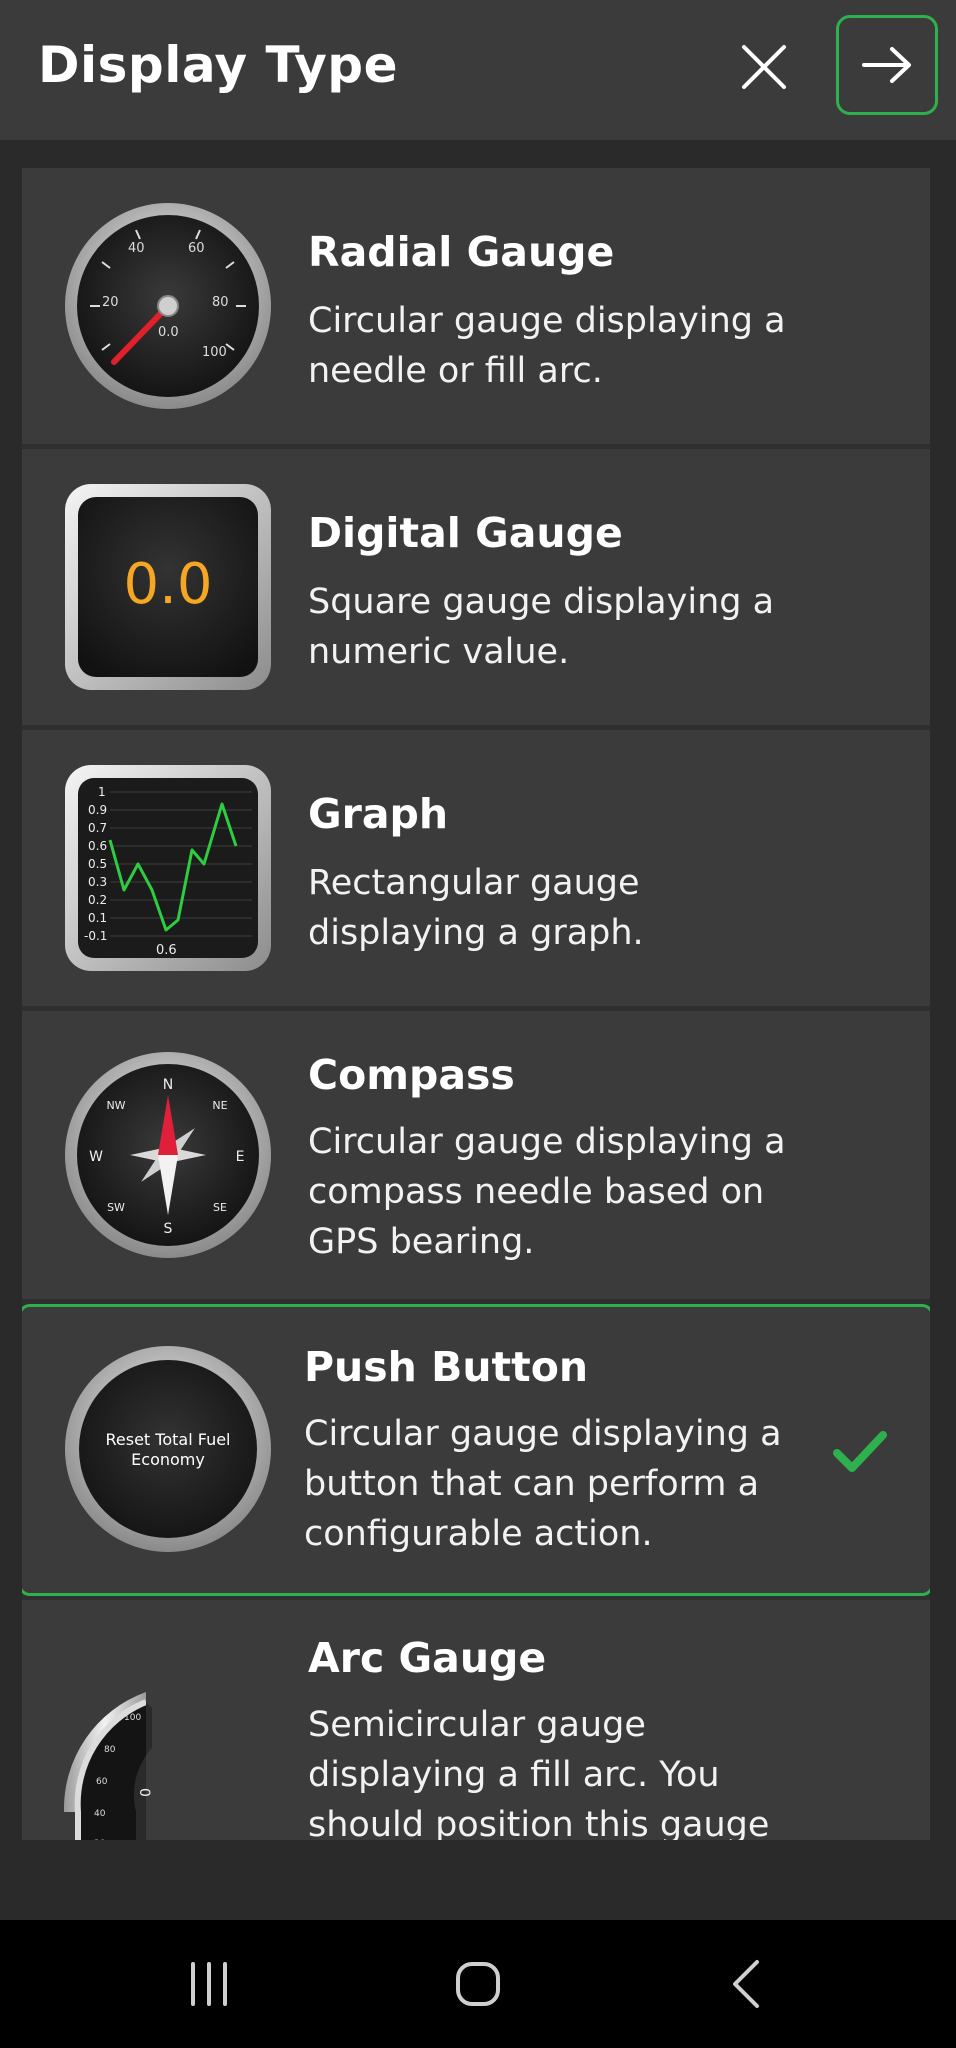 The height and width of the screenshot is (2048, 956). I want to click on graph-tick-label: 0.2, so click(97, 900).